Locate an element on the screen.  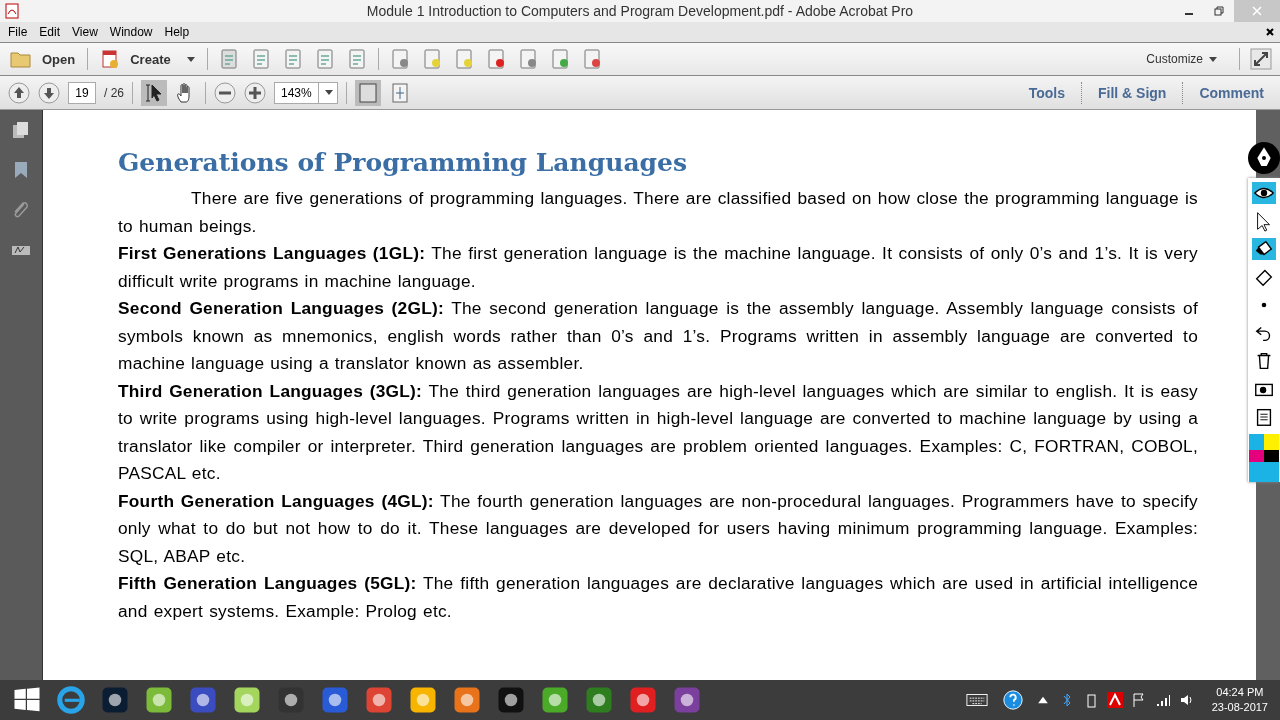
minimize-icon is located at coordinates (1189, 14).